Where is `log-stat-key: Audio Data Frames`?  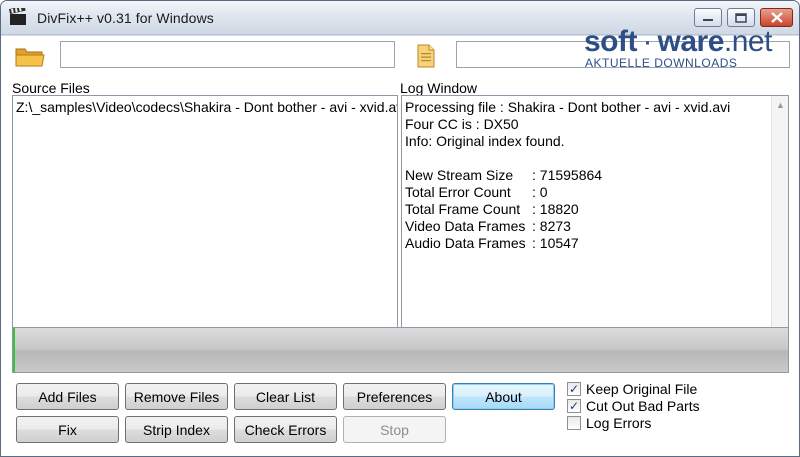
log-stat-key: Audio Data Frames is located at coordinates (465, 243).